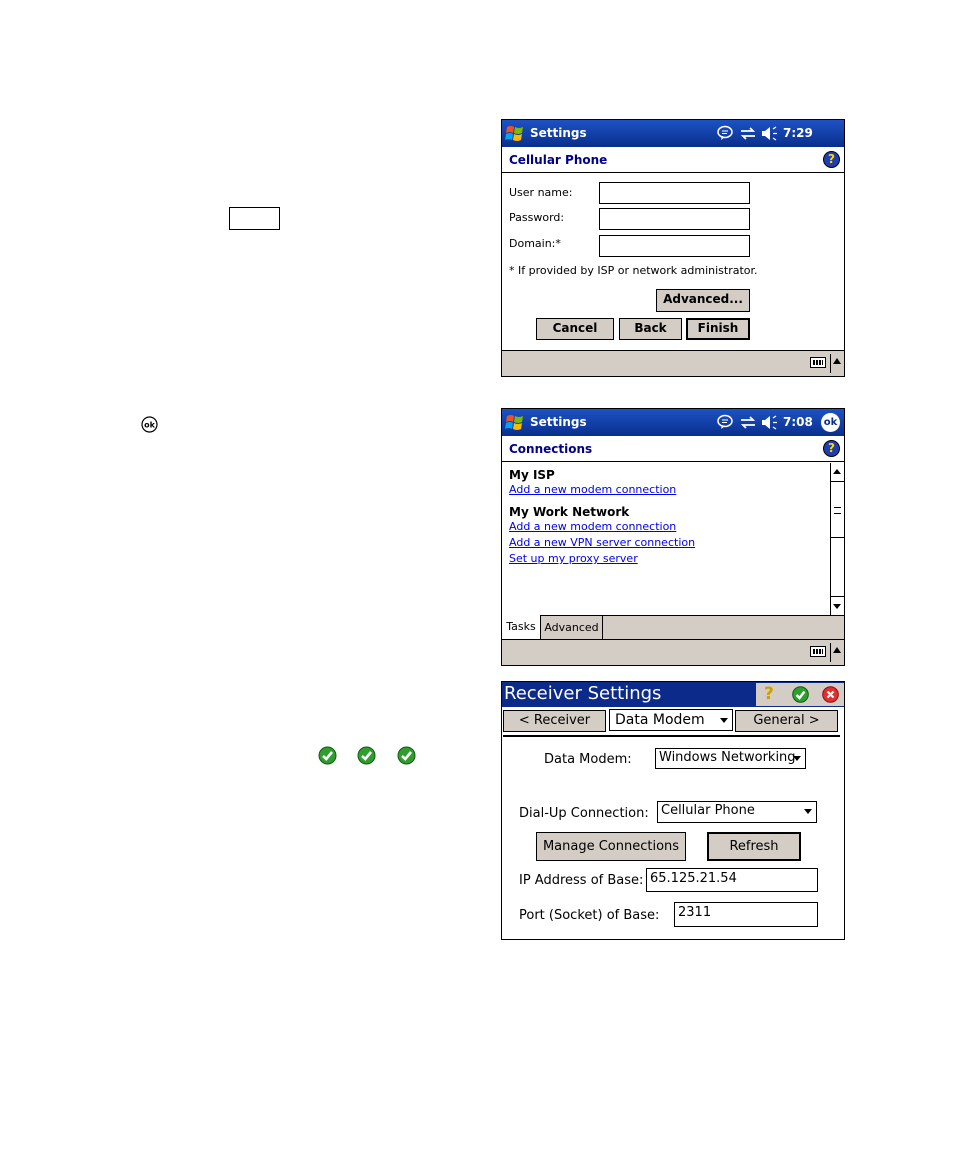 The height and width of the screenshot is (1159, 954). Describe the element at coordinates (592, 526) in the screenshot. I see `work-add-modem-link: Add a new modem connection` at that location.